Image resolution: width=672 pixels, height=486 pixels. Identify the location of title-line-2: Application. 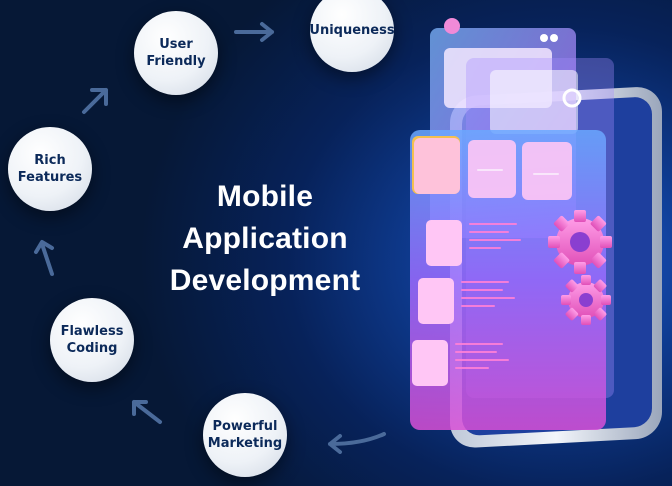
(265, 238).